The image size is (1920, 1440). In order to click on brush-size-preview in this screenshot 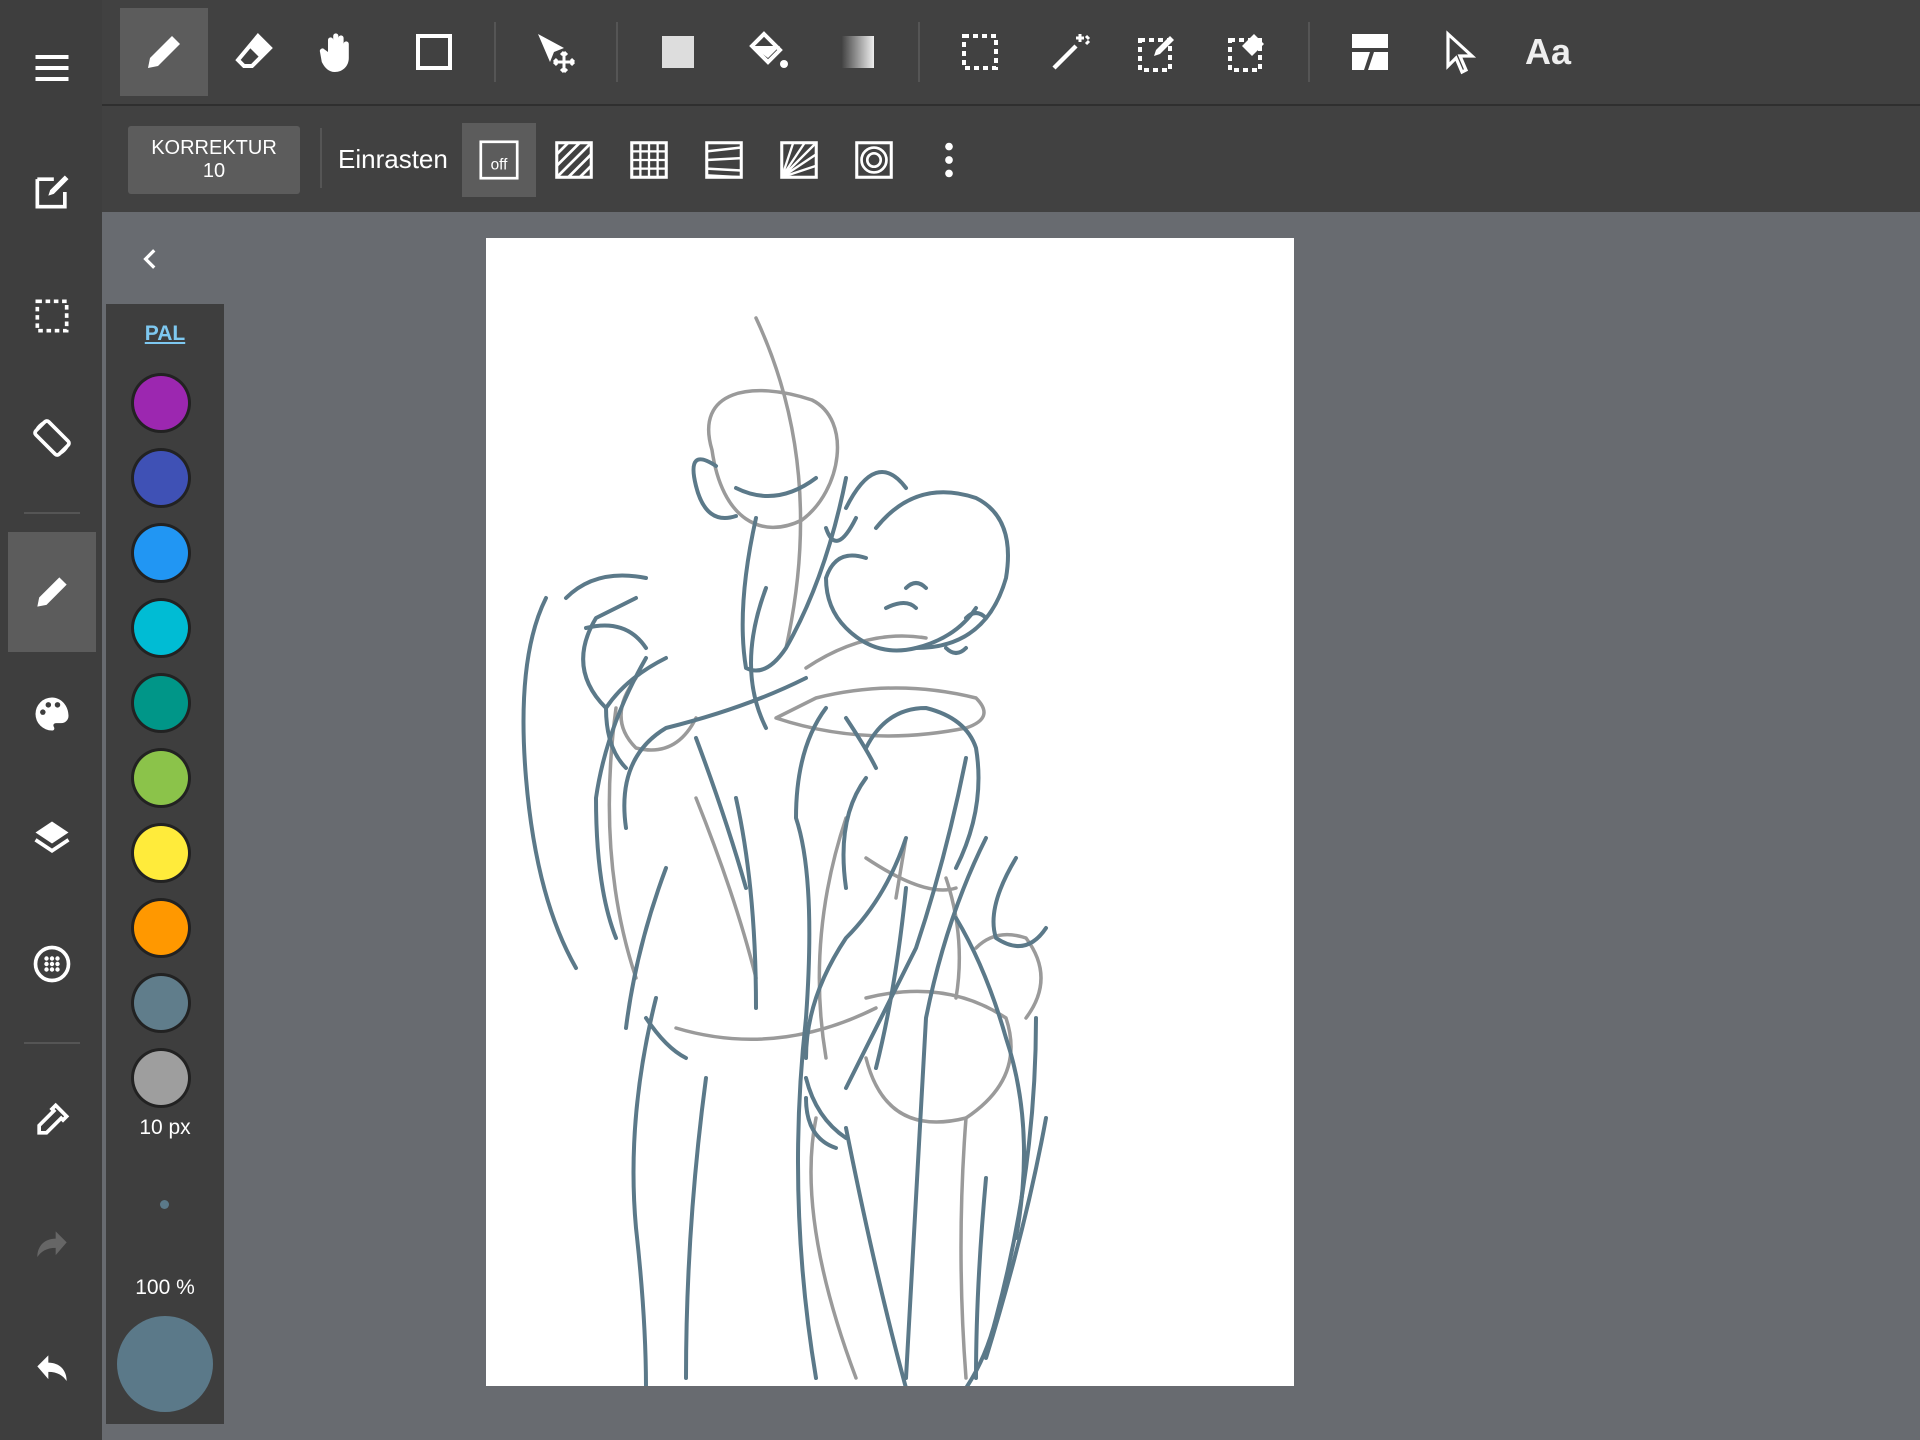, I will do `click(164, 1204)`.